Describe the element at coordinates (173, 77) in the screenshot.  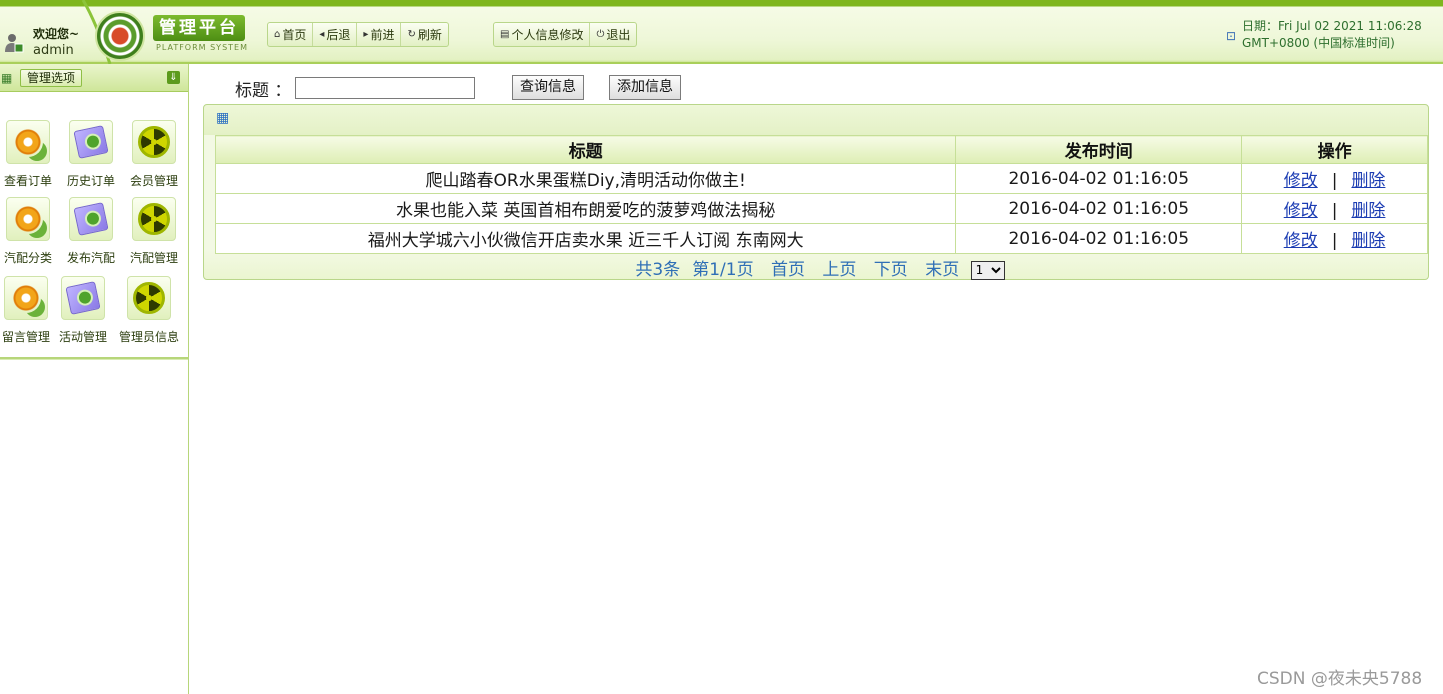
I see `collapse-arrow-icon: ⇓` at that location.